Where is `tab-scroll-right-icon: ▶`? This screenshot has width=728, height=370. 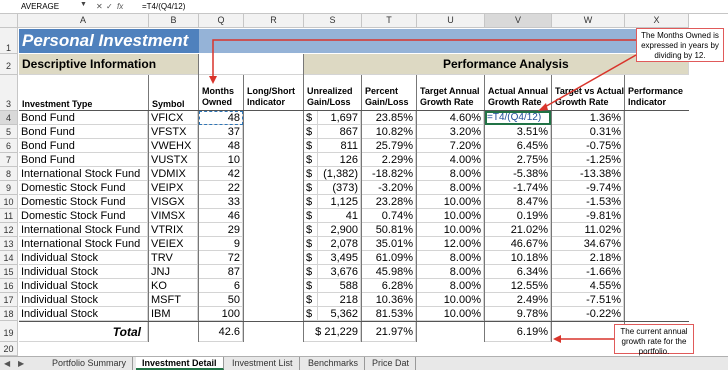 tab-scroll-right-icon: ▶ is located at coordinates (21, 363).